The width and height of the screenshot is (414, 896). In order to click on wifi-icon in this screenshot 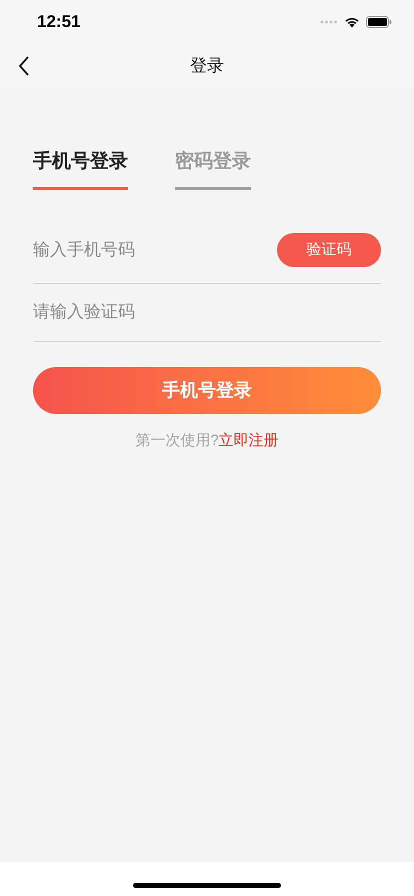, I will do `click(352, 22)`.